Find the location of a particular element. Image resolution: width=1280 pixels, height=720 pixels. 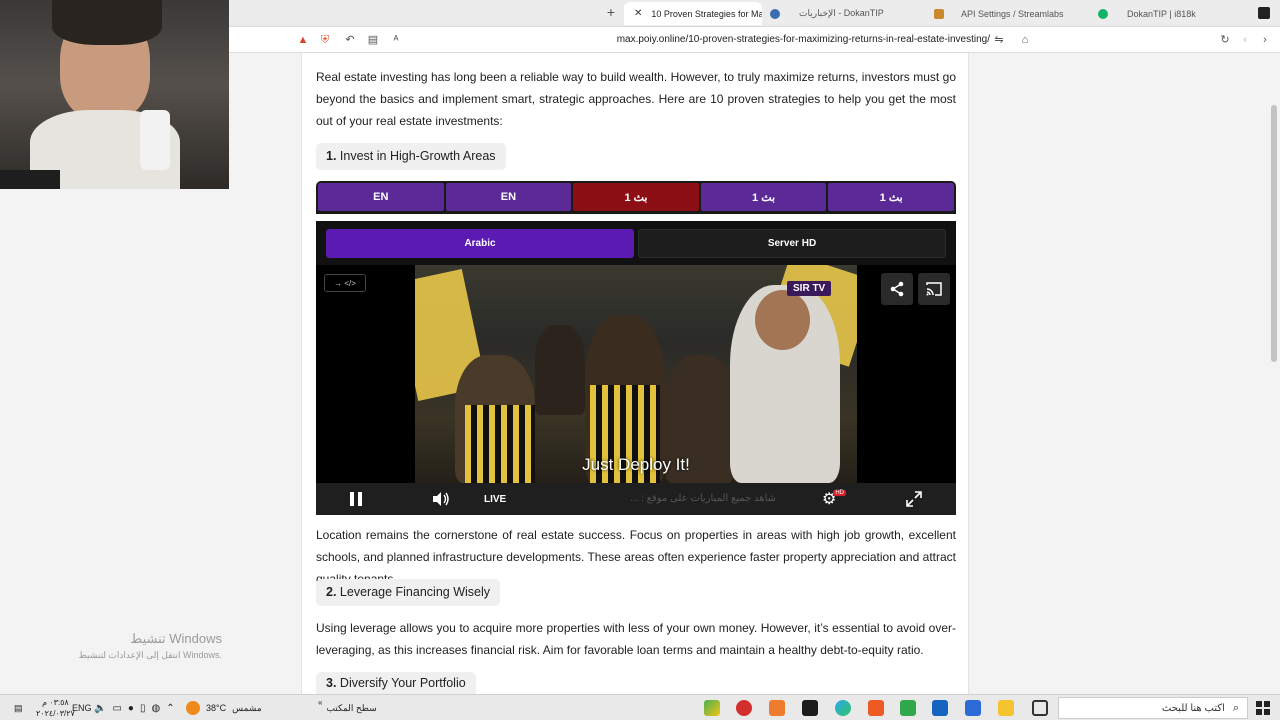

server-selector: EN EN بث 1 بث 1 بث 1 is located at coordinates (636, 197).